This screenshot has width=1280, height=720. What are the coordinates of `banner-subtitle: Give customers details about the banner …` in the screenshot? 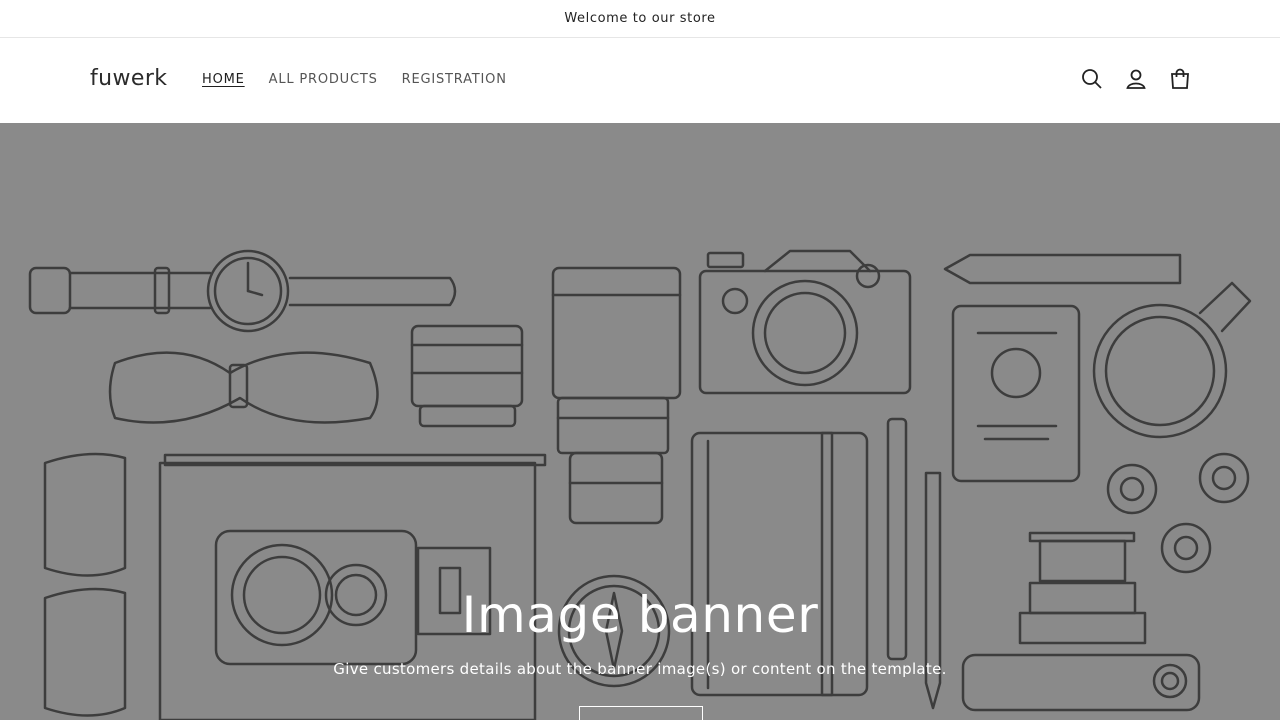 It's located at (640, 669).